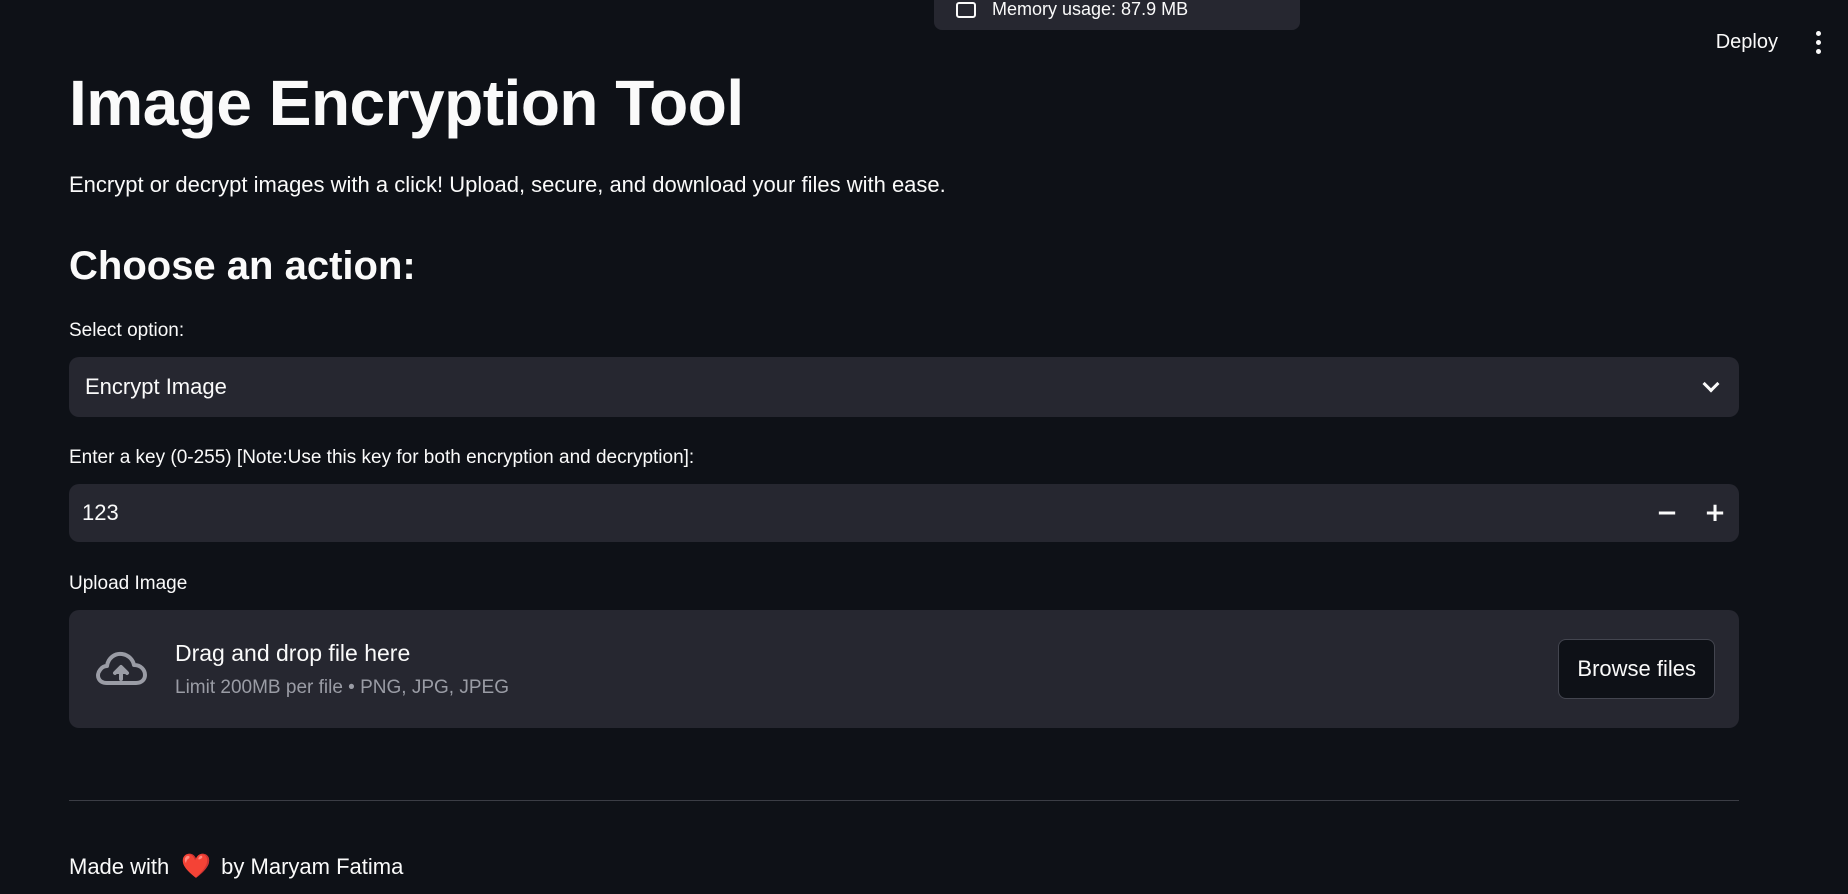  Describe the element at coordinates (406, 103) in the screenshot. I see `page-title: Image Encryption Tool` at that location.